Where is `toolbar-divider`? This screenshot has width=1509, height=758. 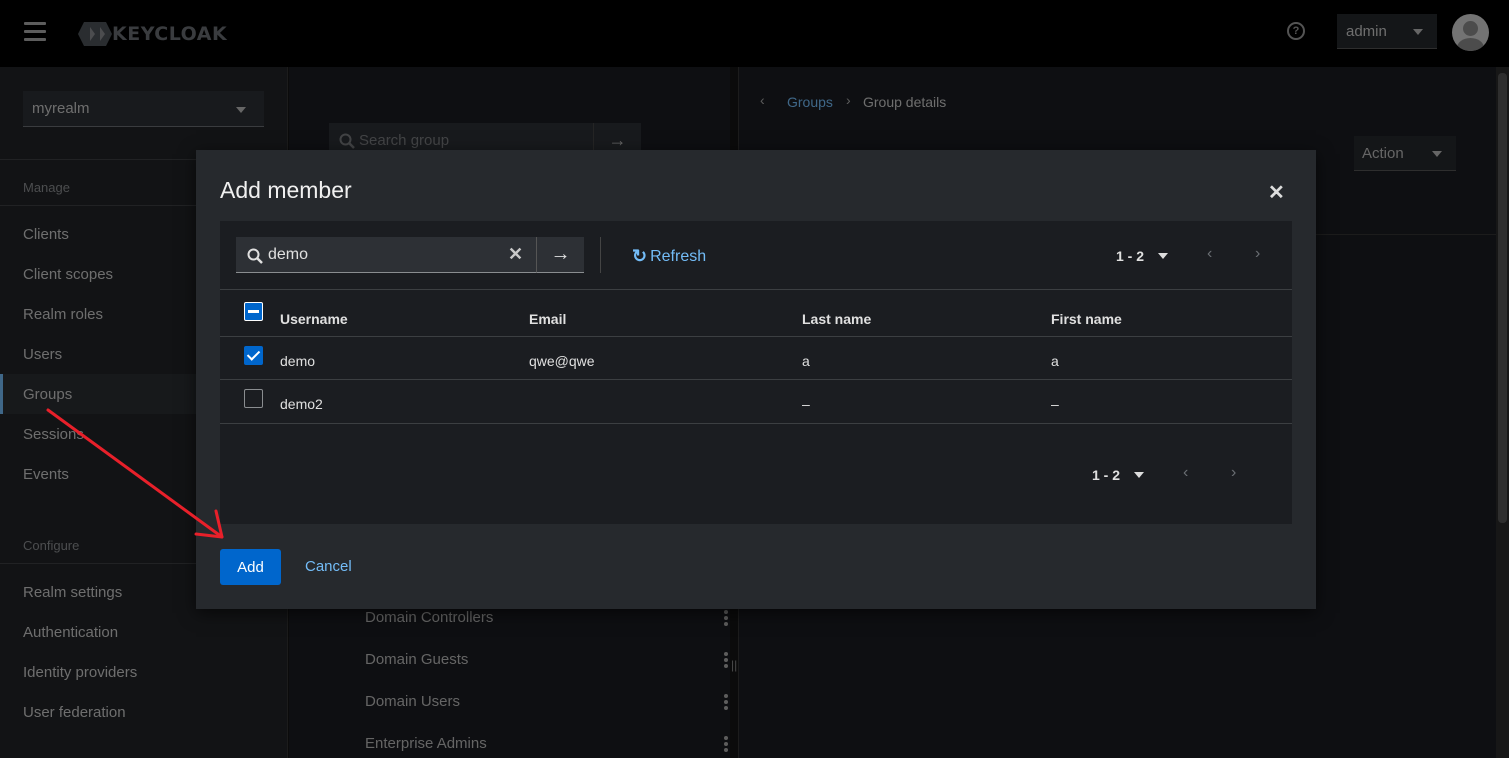
toolbar-divider is located at coordinates (600, 255).